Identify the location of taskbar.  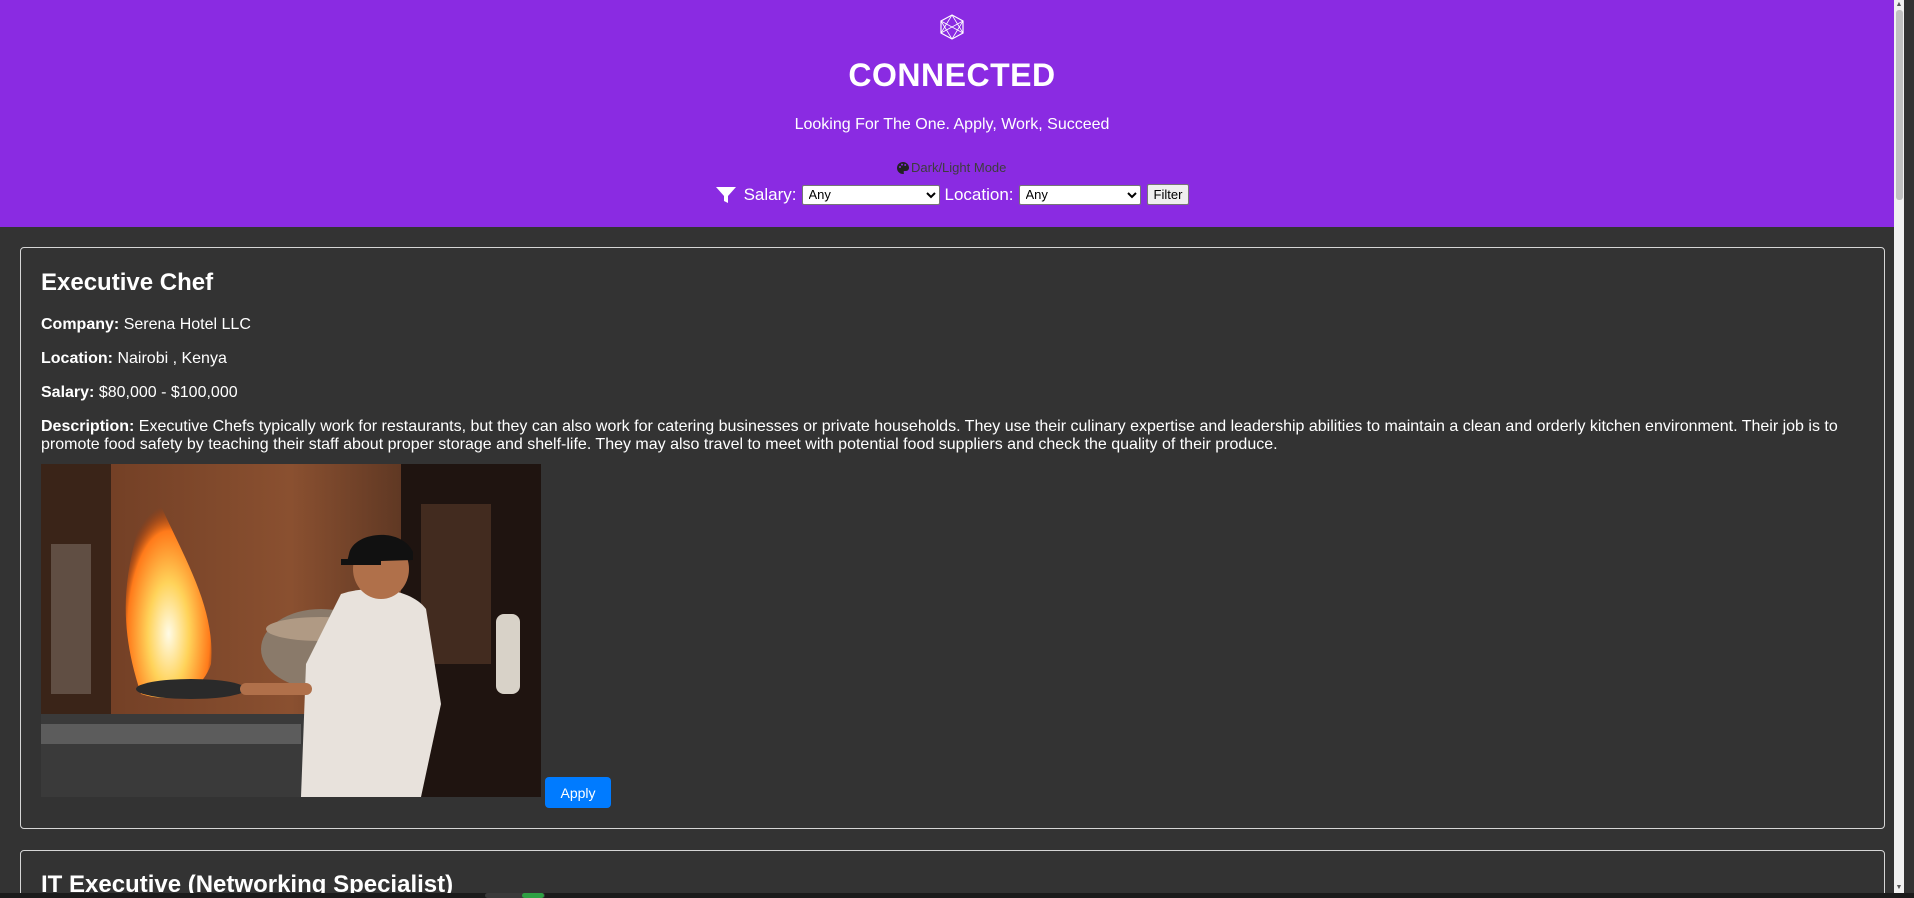
(957, 895).